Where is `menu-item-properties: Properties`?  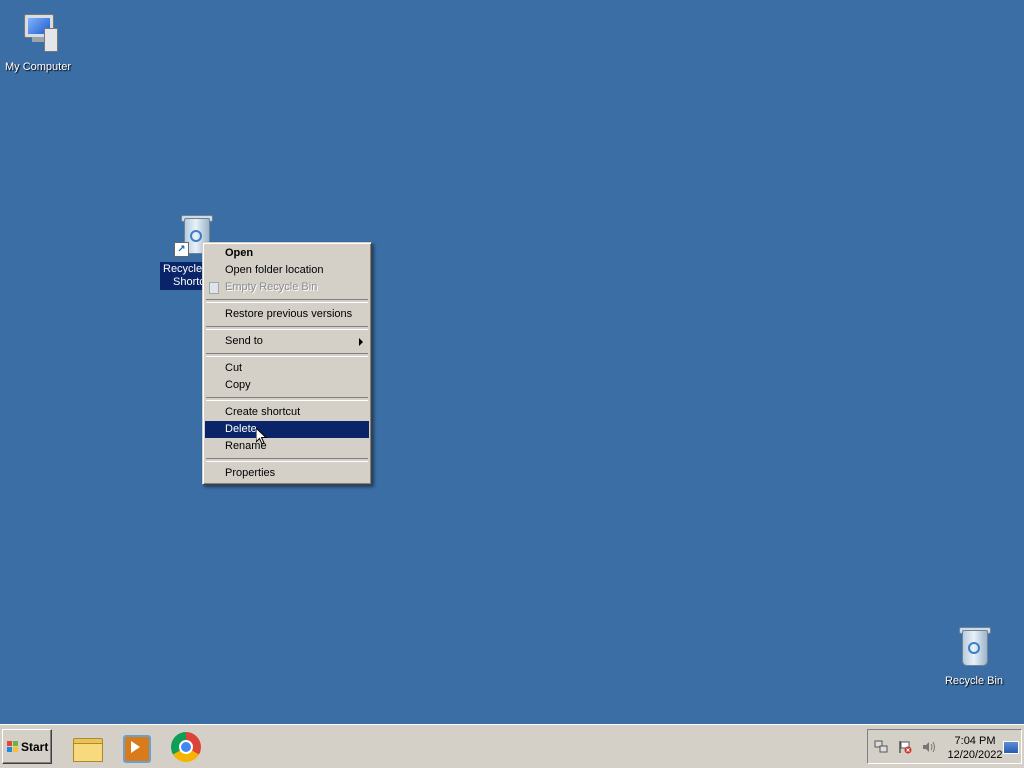 menu-item-properties: Properties is located at coordinates (287, 473).